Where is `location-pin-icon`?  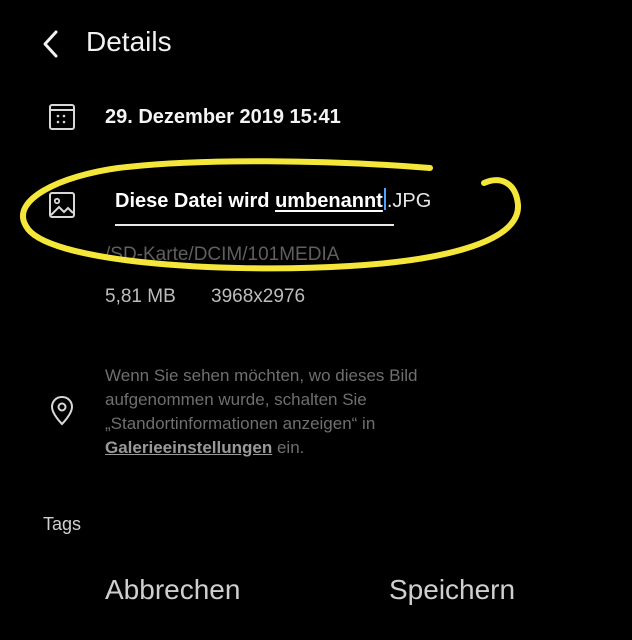
location-pin-icon is located at coordinates (62, 410).